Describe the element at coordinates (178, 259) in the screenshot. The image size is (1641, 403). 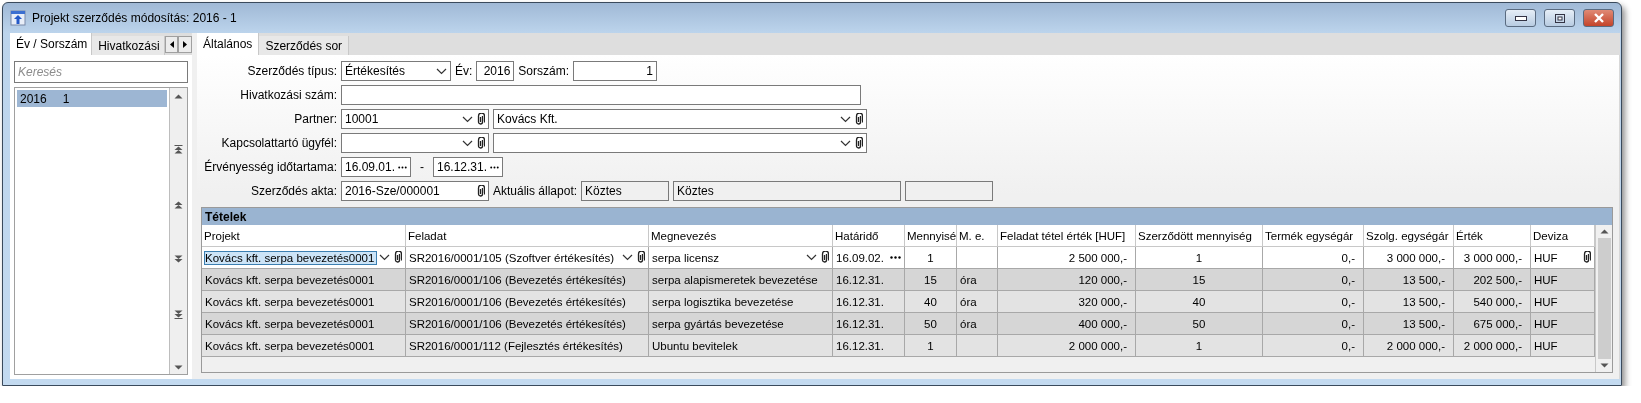
I see `page-down-icon` at that location.